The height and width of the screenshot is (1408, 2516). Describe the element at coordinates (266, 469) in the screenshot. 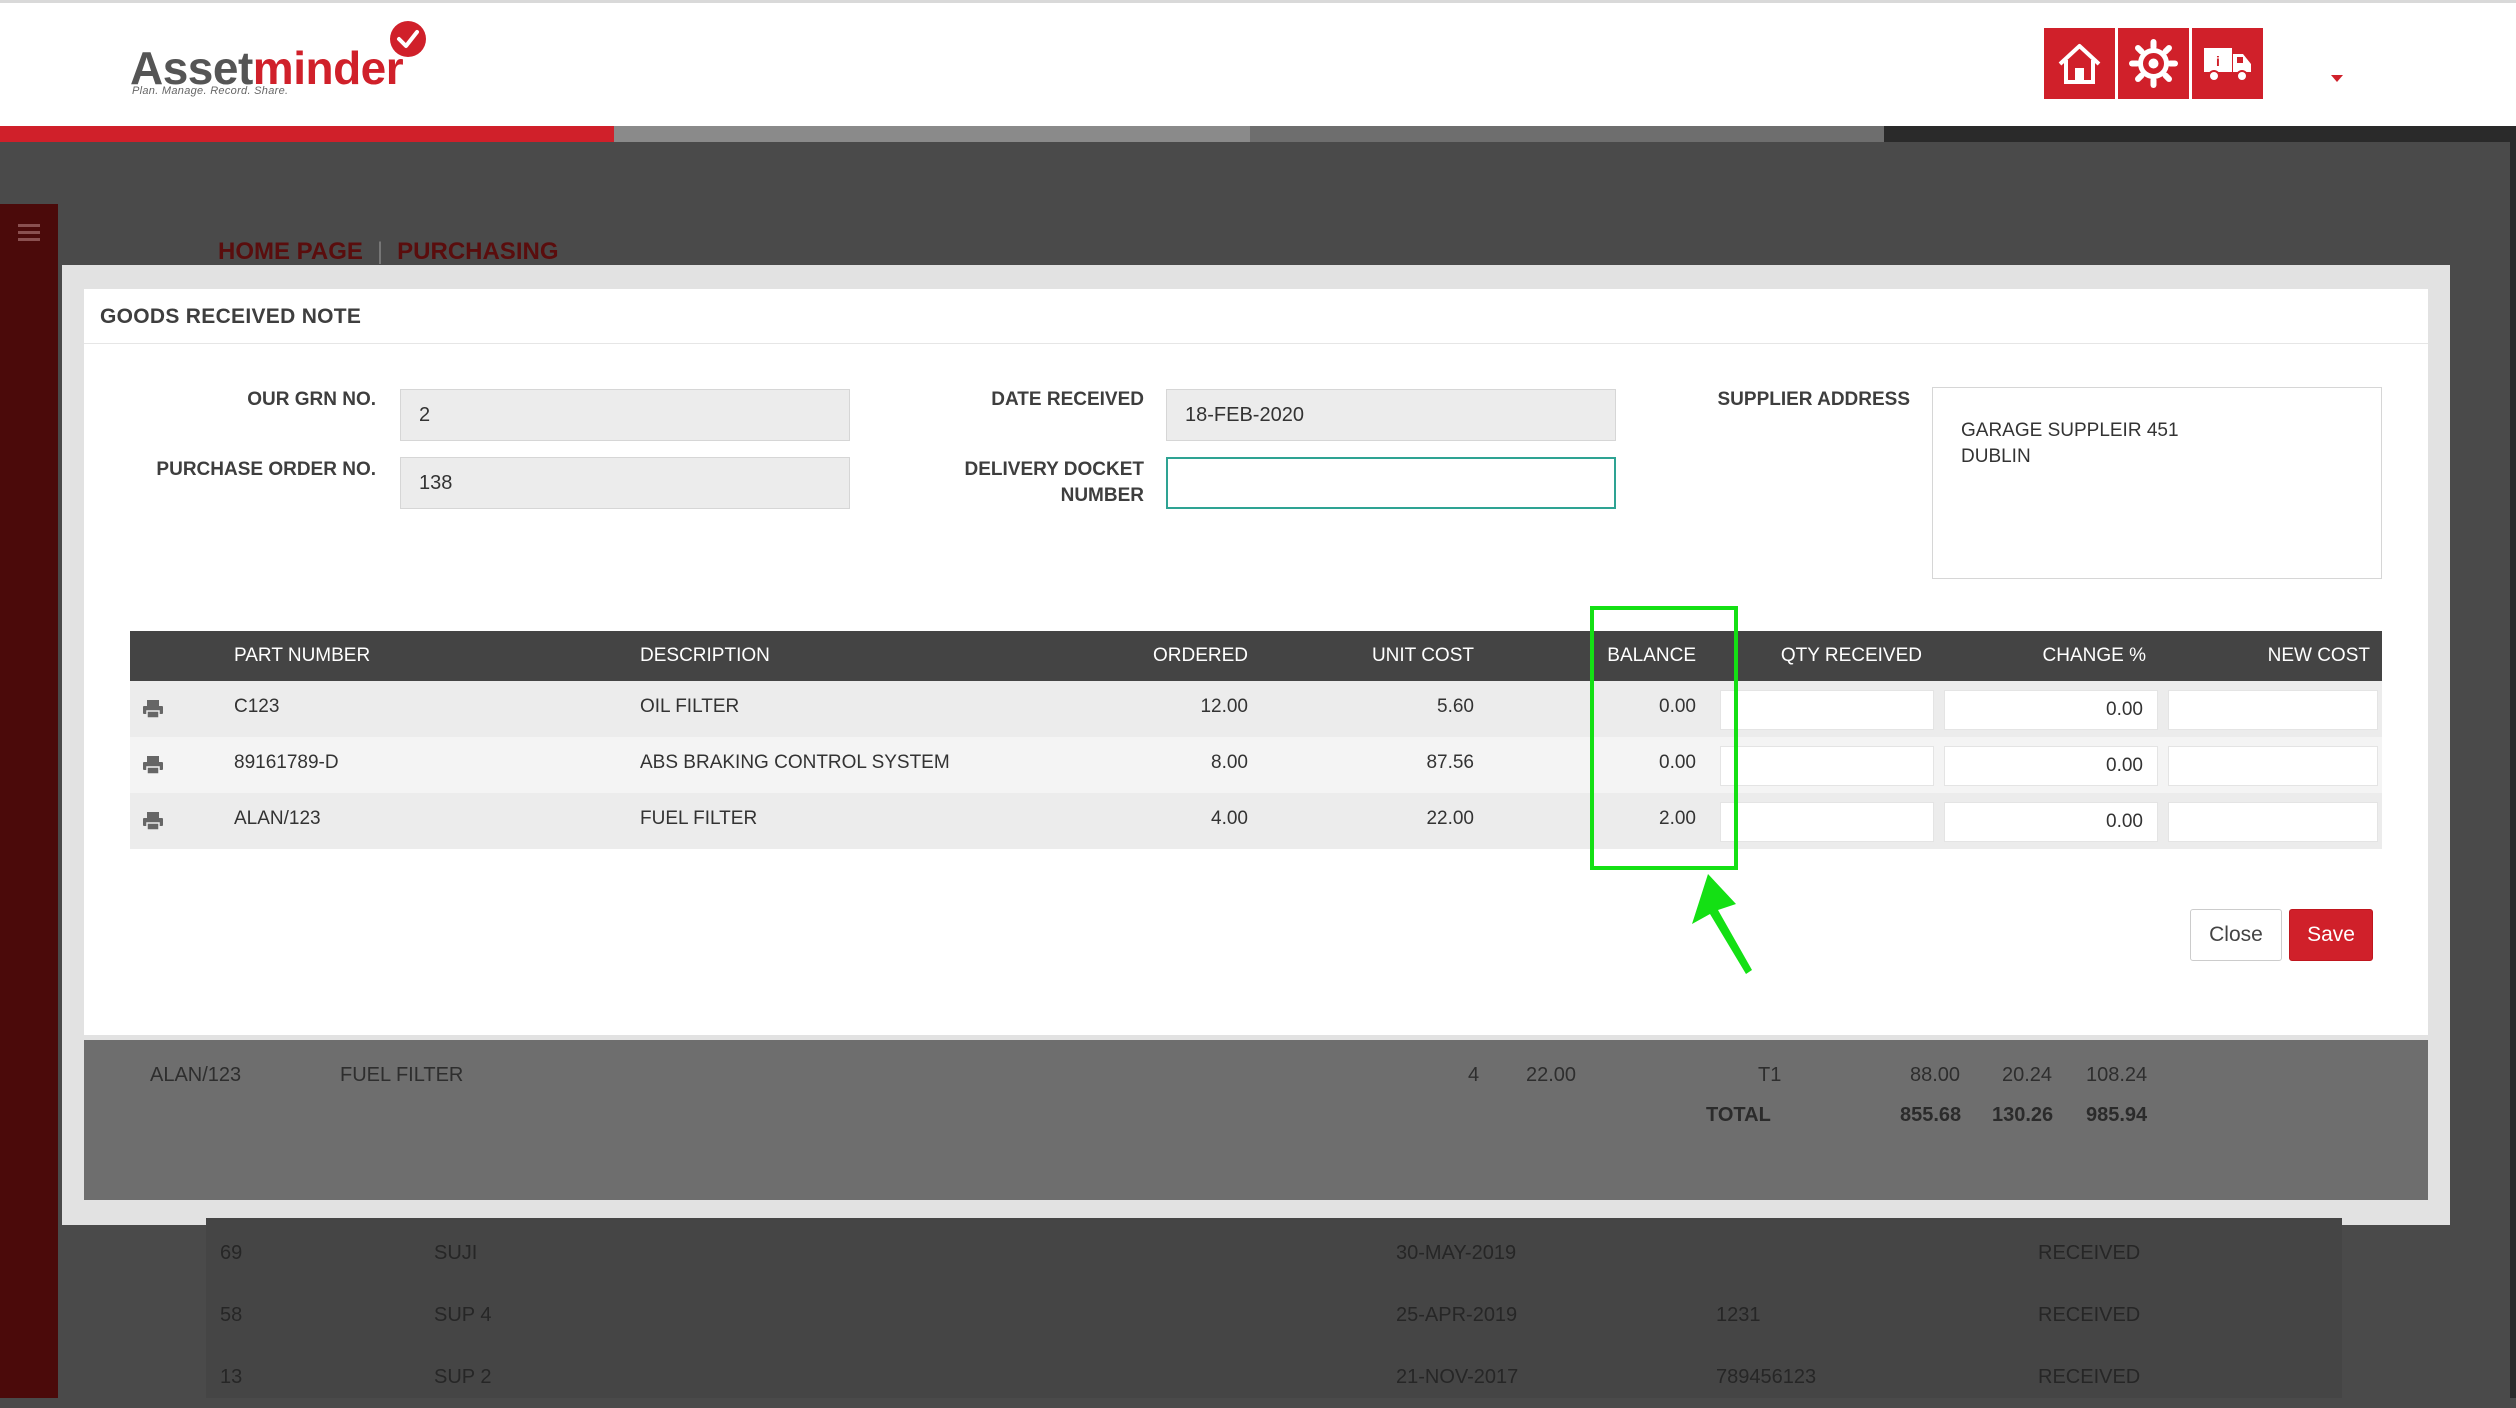

I see `po-label: PURCHASE ORDER NO.` at that location.